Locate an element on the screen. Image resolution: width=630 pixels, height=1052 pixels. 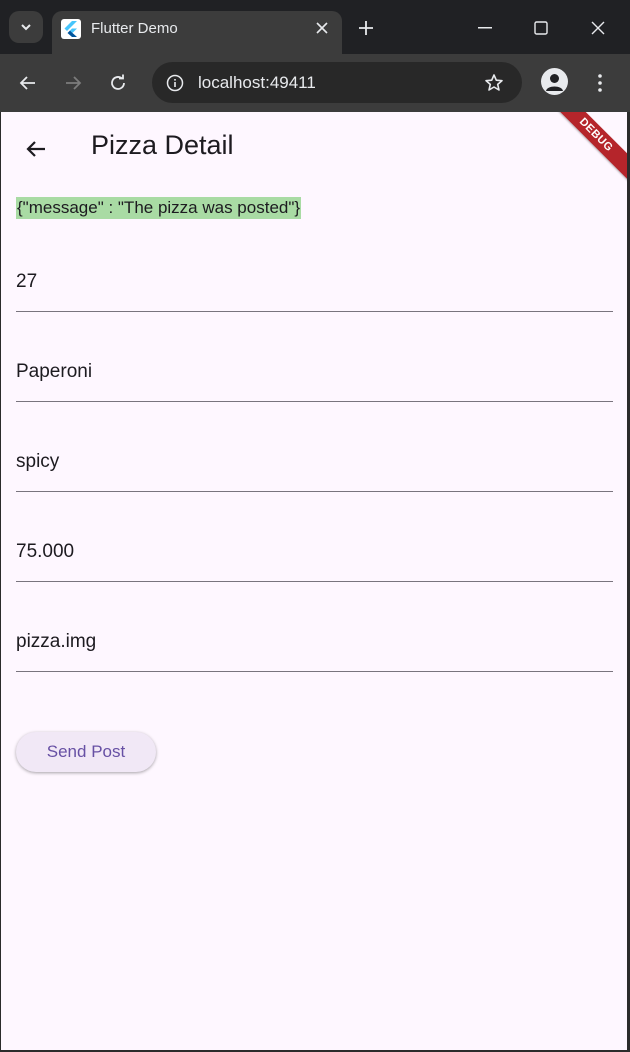
tab-search-button is located at coordinates (26, 27).